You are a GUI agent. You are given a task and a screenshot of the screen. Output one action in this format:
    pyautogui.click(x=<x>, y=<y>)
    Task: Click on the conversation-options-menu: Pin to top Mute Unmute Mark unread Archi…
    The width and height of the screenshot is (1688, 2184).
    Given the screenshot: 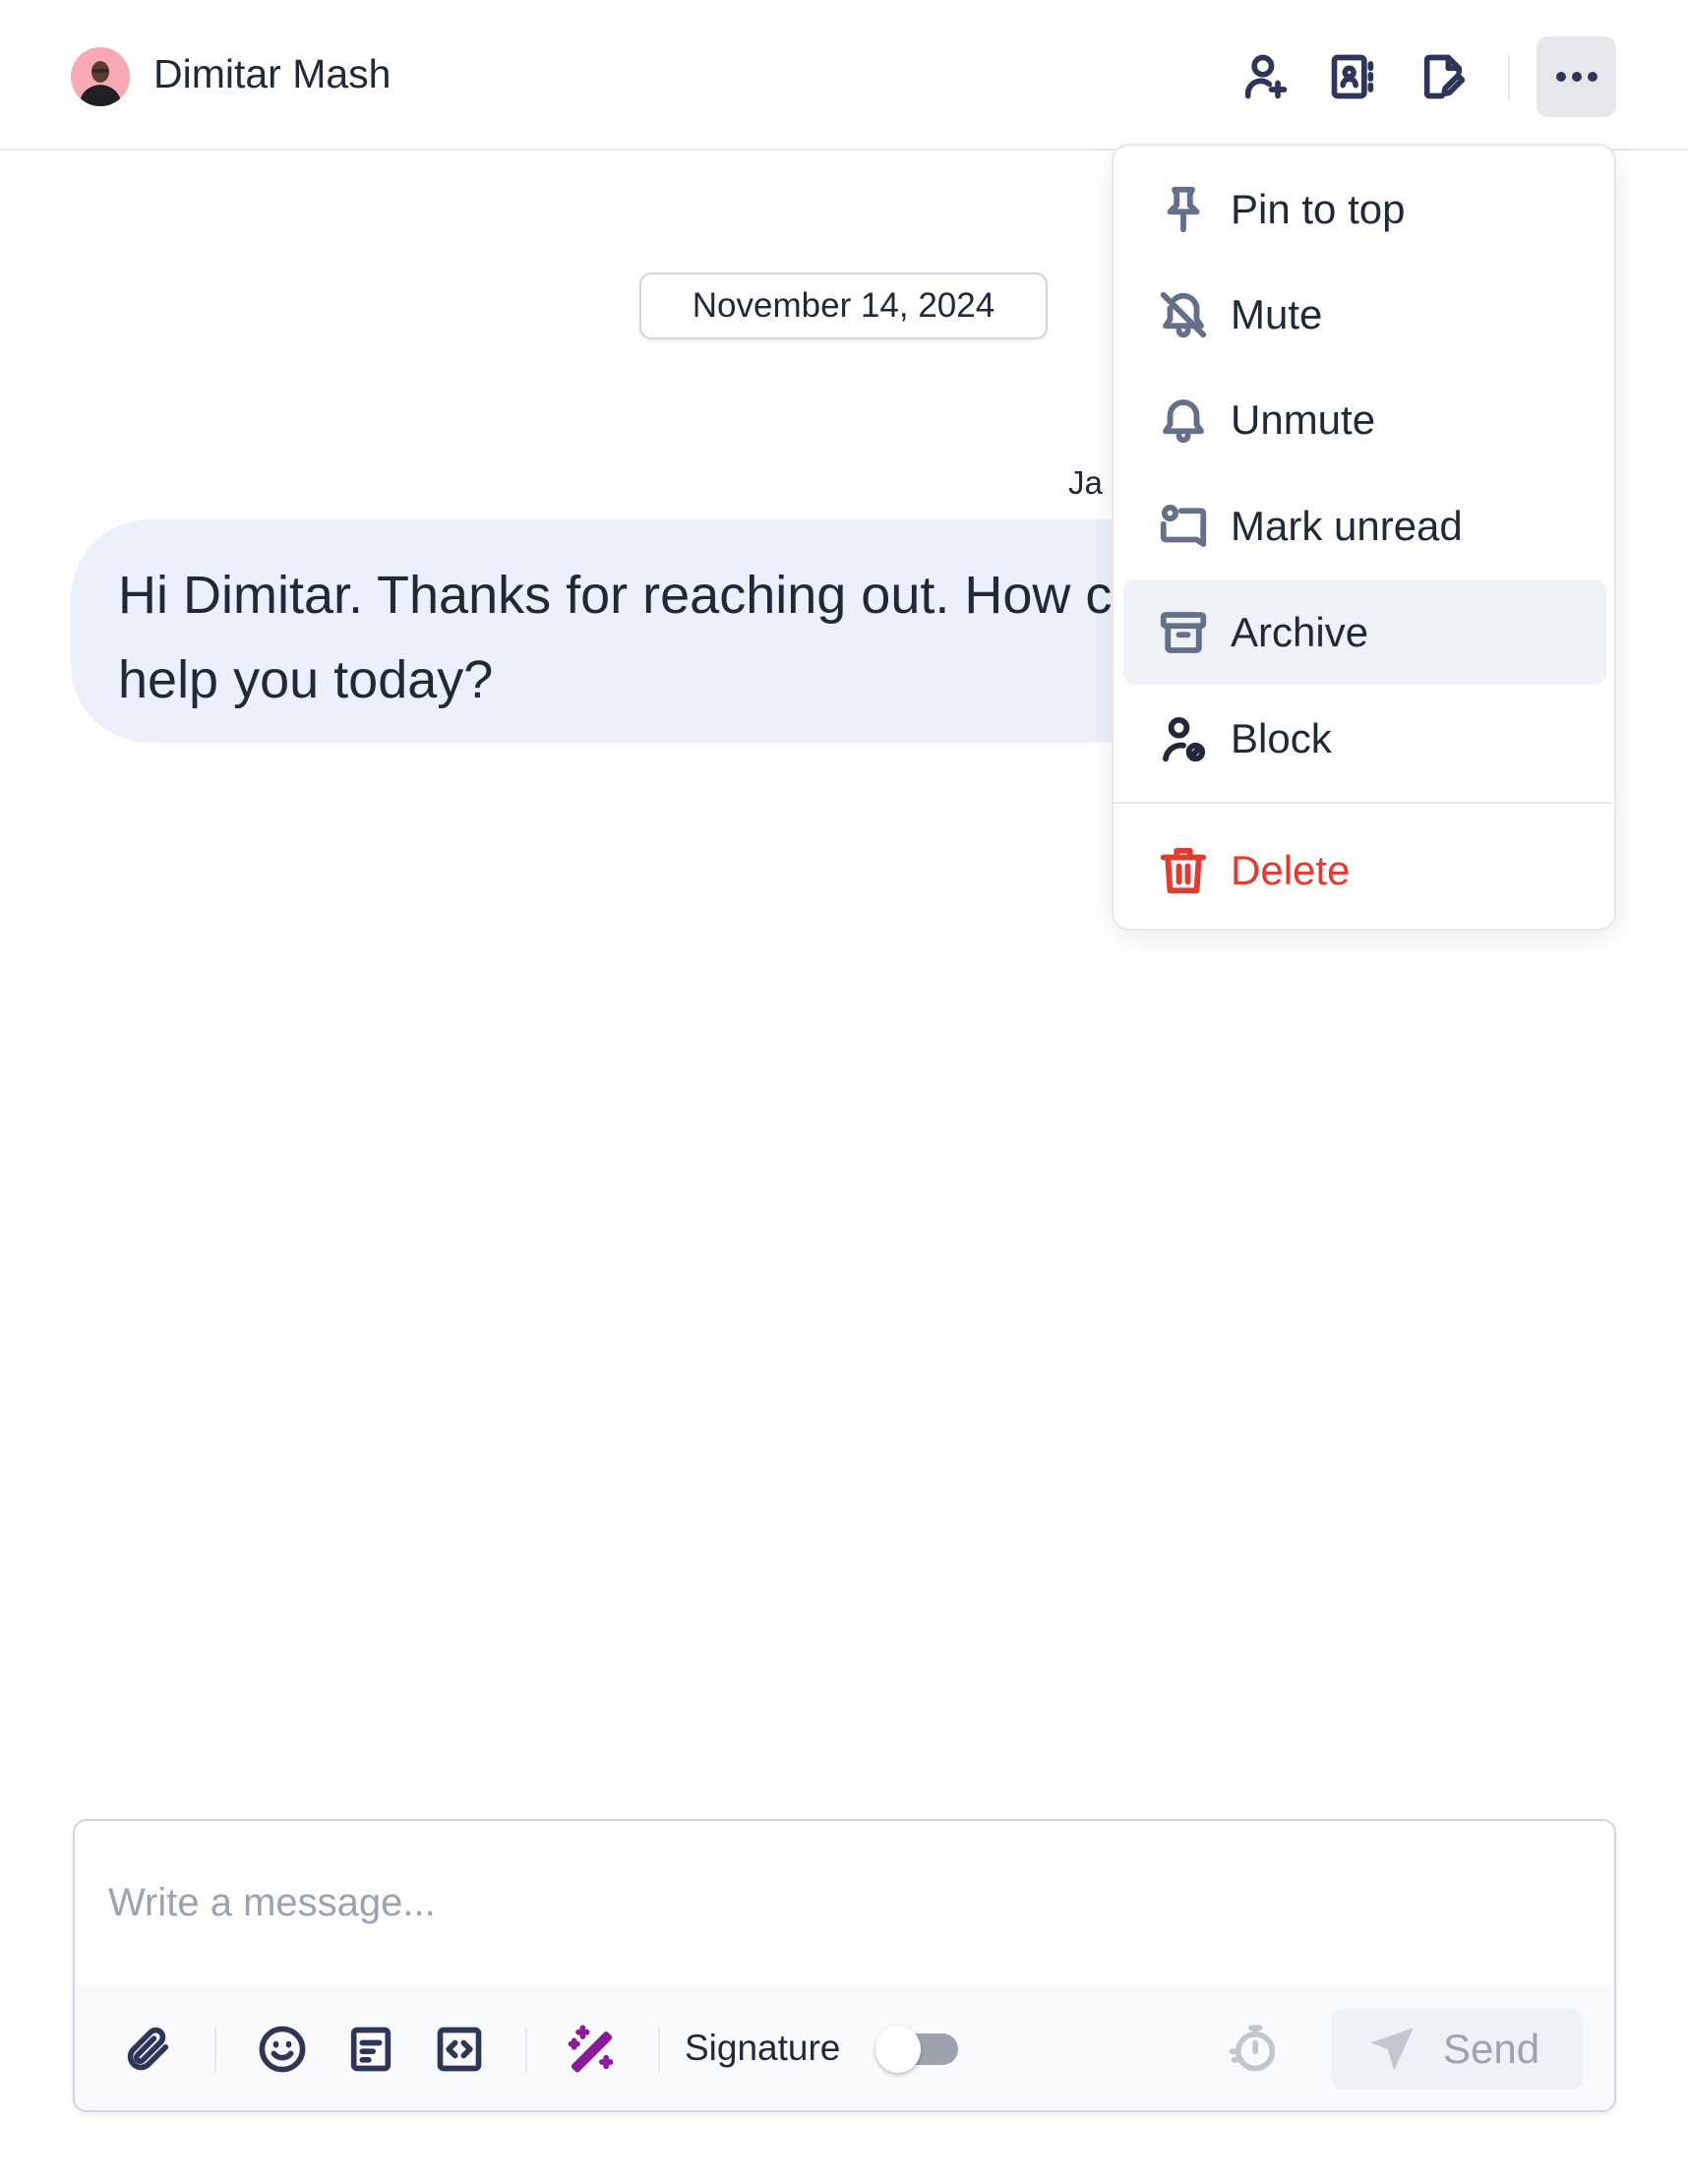 What is the action you would take?
    pyautogui.click(x=1364, y=537)
    